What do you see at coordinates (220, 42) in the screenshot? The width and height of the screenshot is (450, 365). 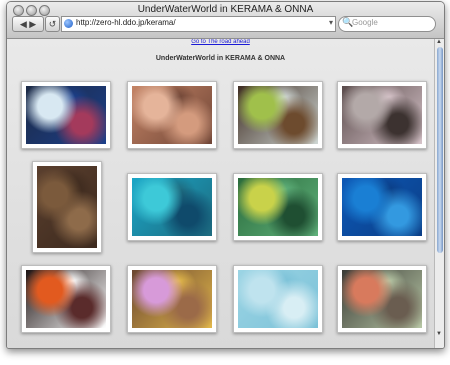 I see `road-ahead-link: Go to The road ahead` at bounding box center [220, 42].